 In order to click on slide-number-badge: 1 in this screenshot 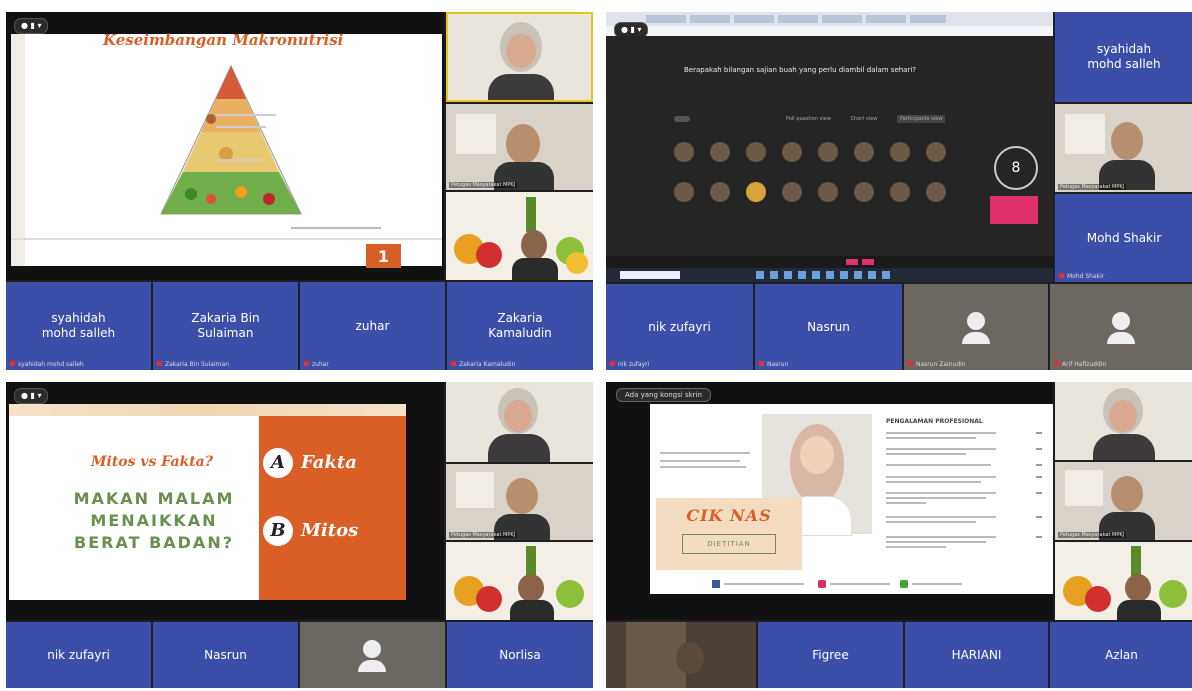, I will do `click(383, 256)`.